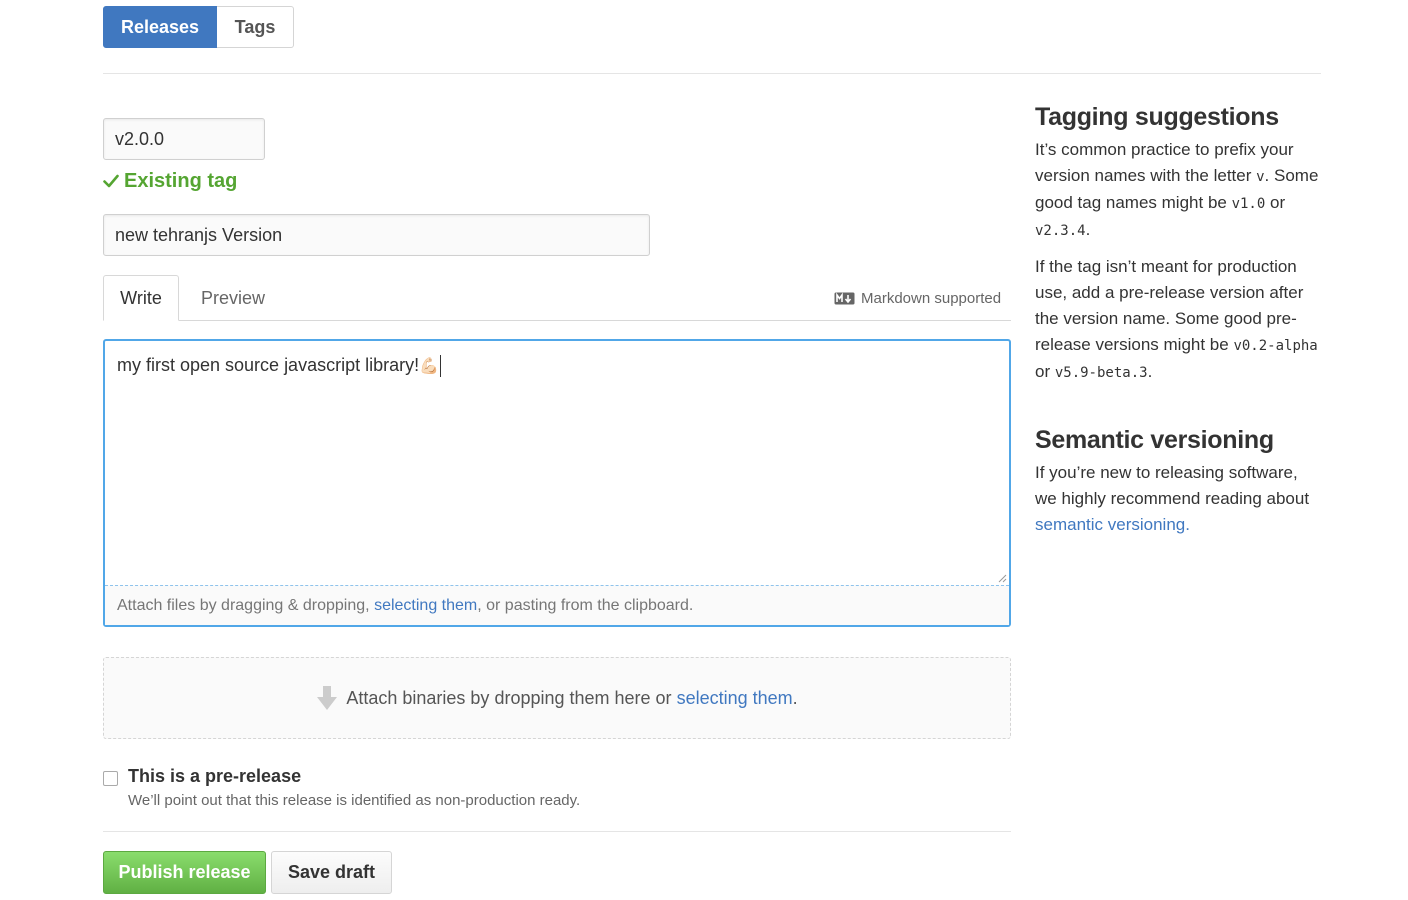  What do you see at coordinates (1112, 524) in the screenshot?
I see `semantic-versioning-link: semantic versioning.` at bounding box center [1112, 524].